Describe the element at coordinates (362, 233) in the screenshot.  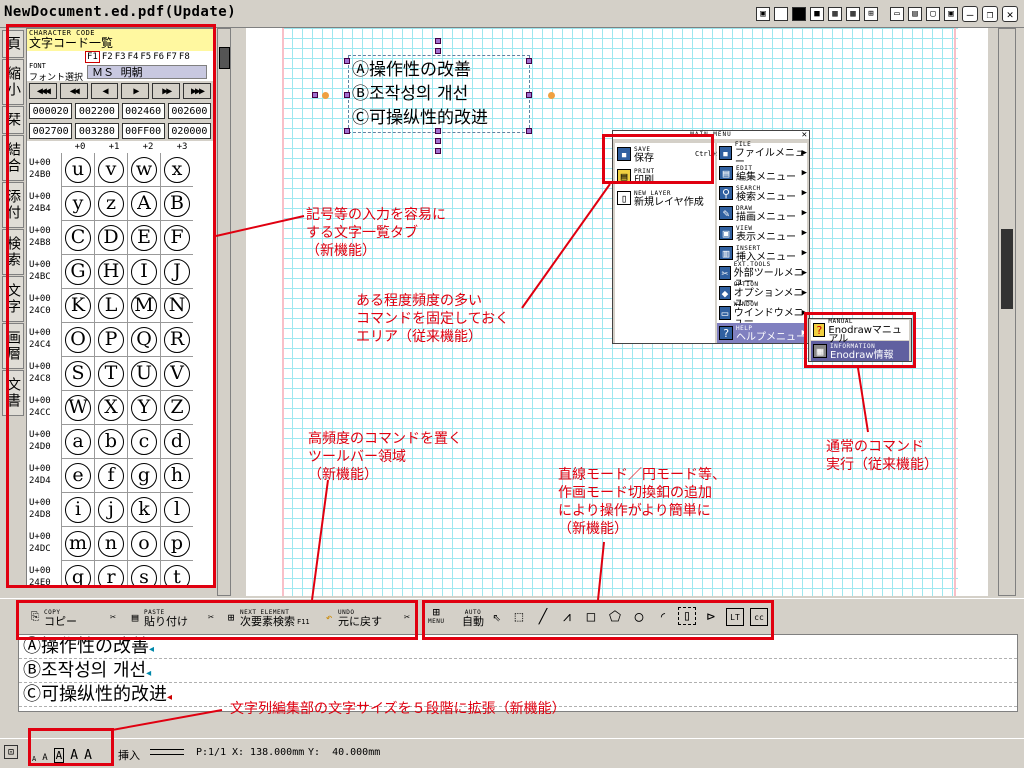
I see `annotation-line: する文字一覧タブ` at that location.